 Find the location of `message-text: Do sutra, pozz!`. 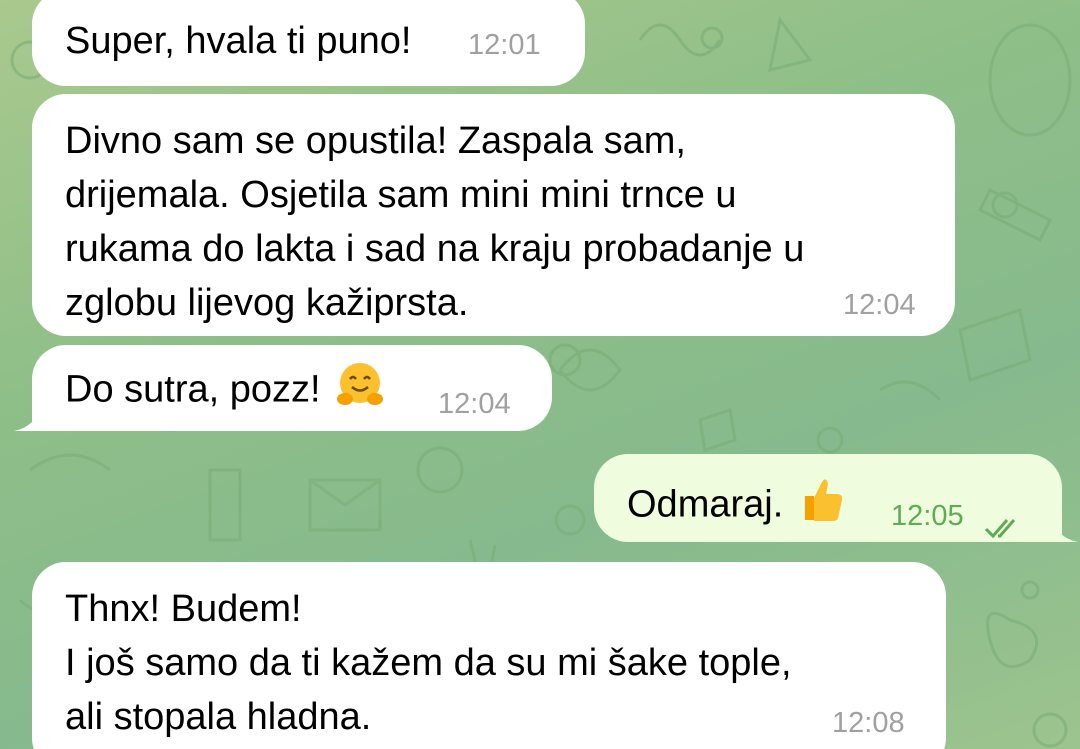

message-text: Do sutra, pozz! is located at coordinates (193, 389).